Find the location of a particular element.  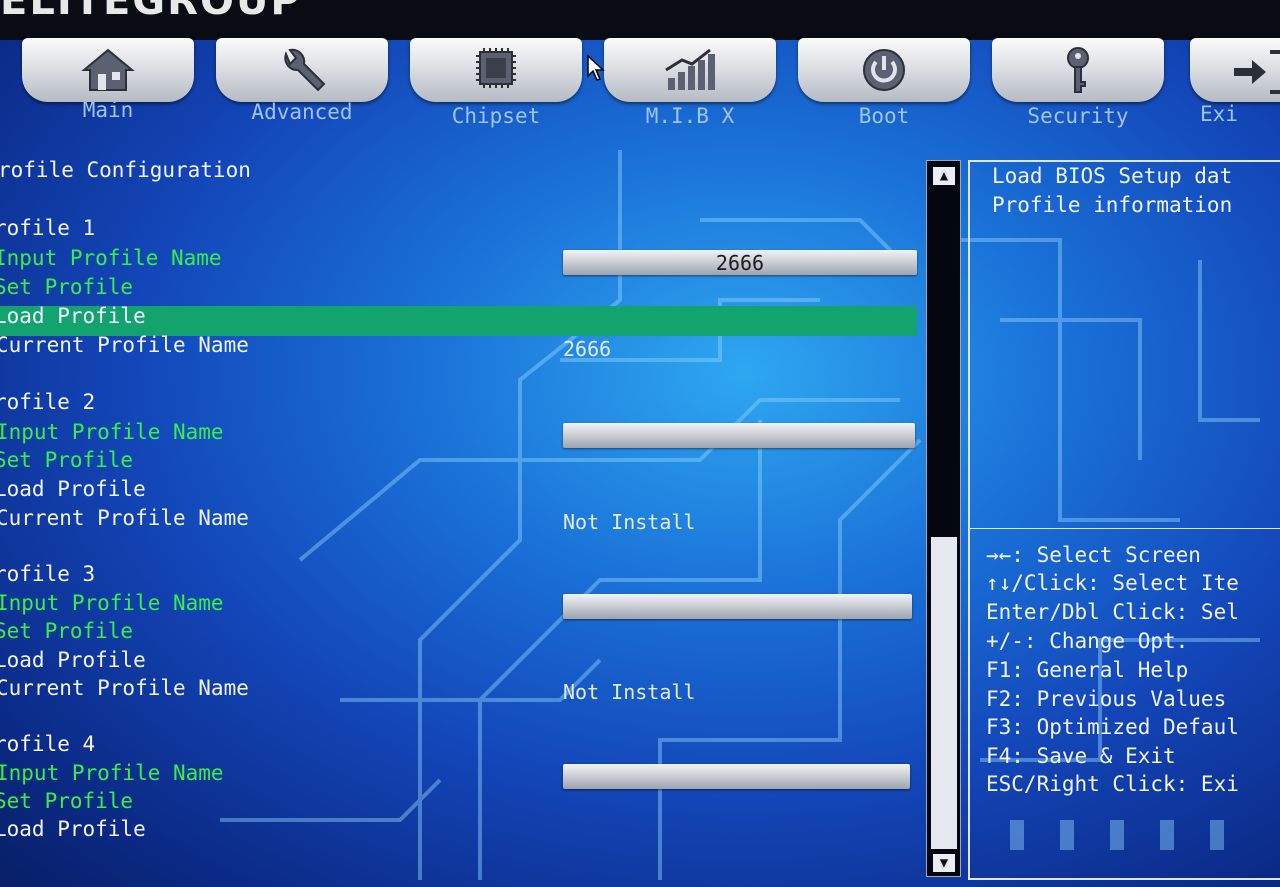

tab-advanced: Advanced is located at coordinates (302, 81).